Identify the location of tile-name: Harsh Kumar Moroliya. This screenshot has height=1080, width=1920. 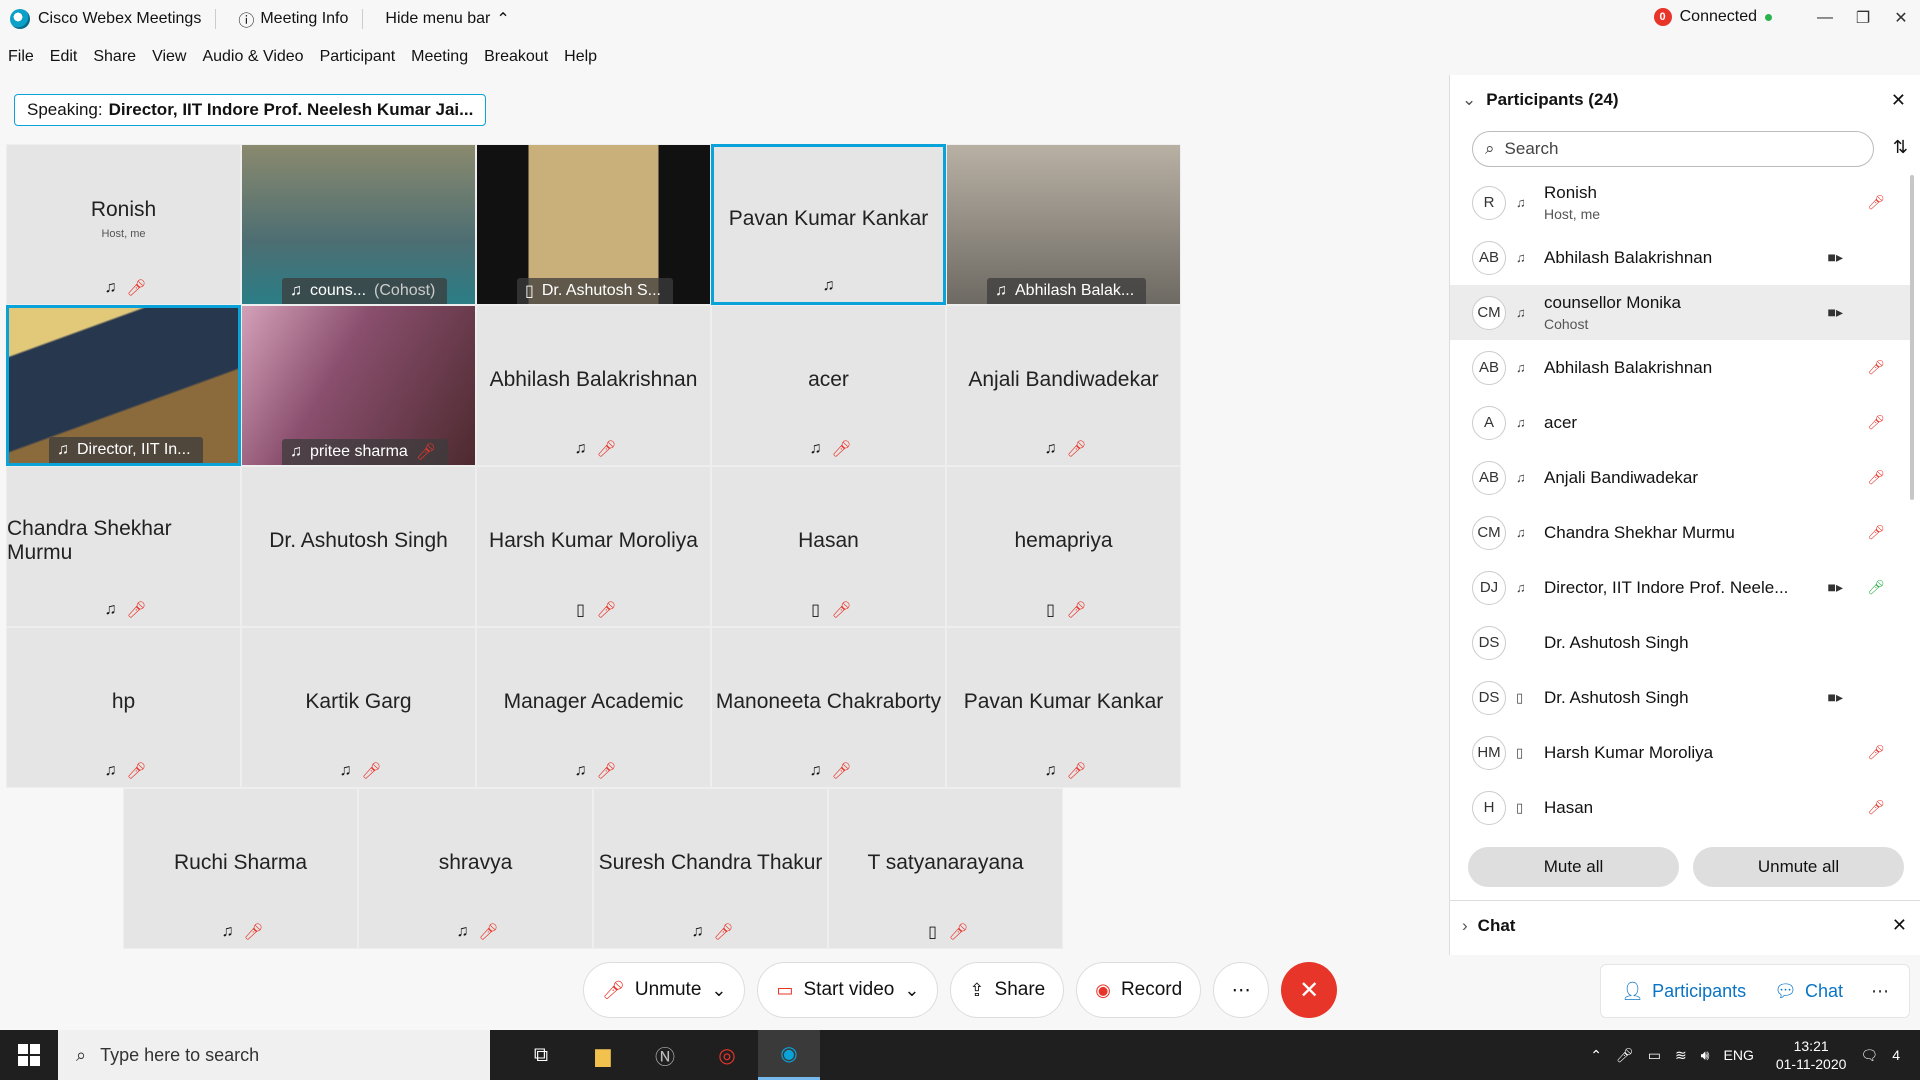
(593, 540).